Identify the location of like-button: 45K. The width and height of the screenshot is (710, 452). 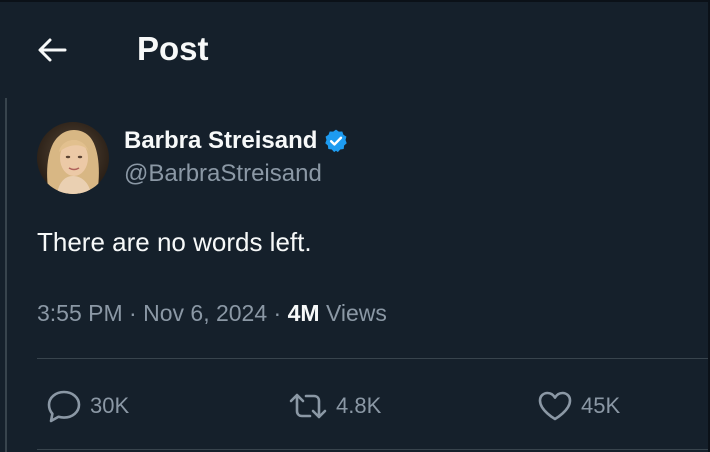
(578, 406).